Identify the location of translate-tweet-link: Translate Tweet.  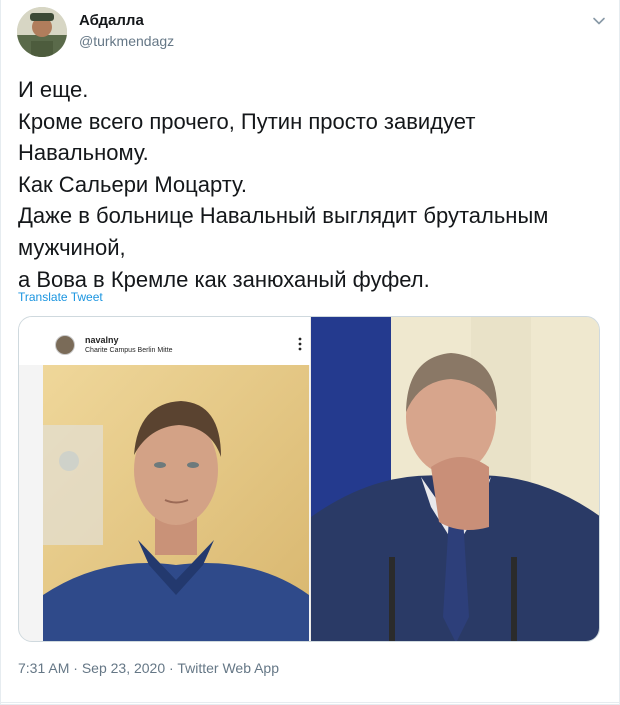
(60, 297).